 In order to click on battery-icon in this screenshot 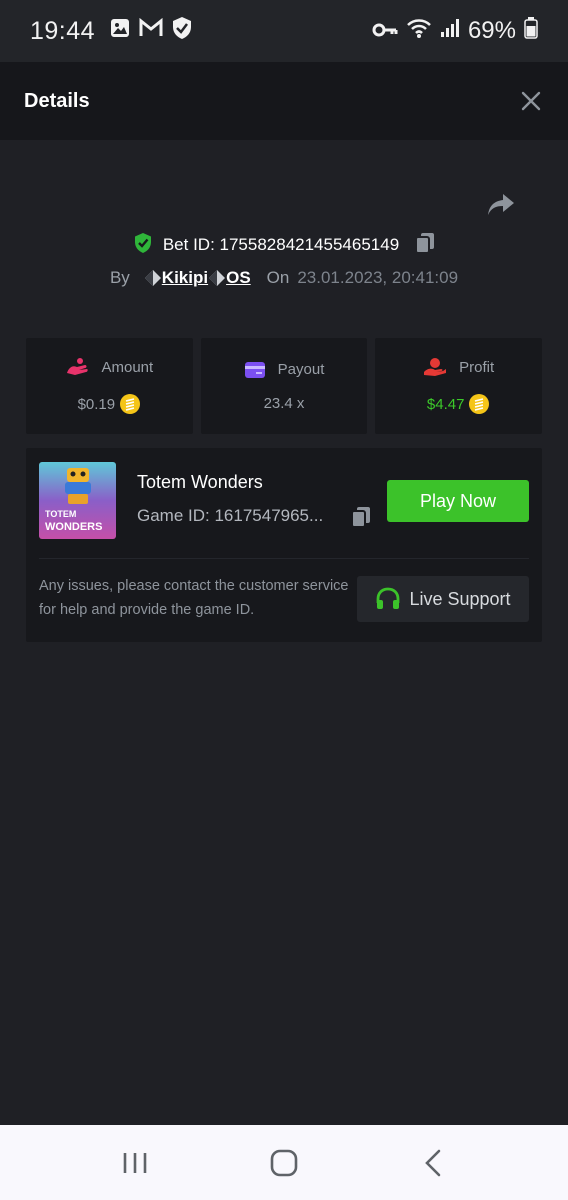, I will do `click(531, 31)`.